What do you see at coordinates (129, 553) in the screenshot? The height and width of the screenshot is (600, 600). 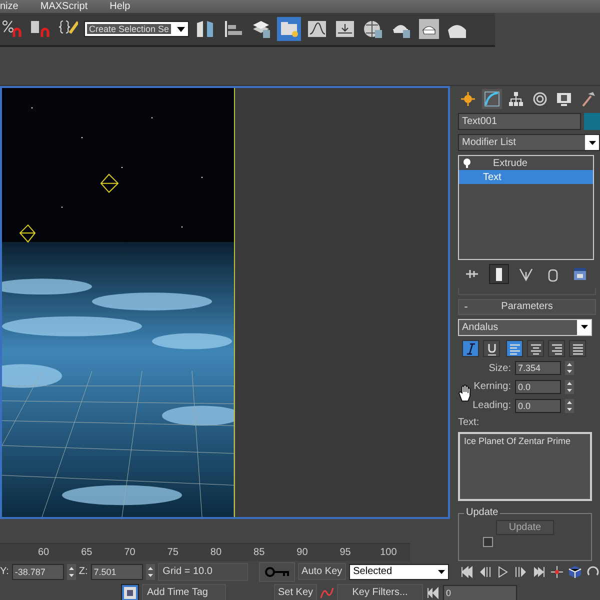 I see `frame-number: 70` at bounding box center [129, 553].